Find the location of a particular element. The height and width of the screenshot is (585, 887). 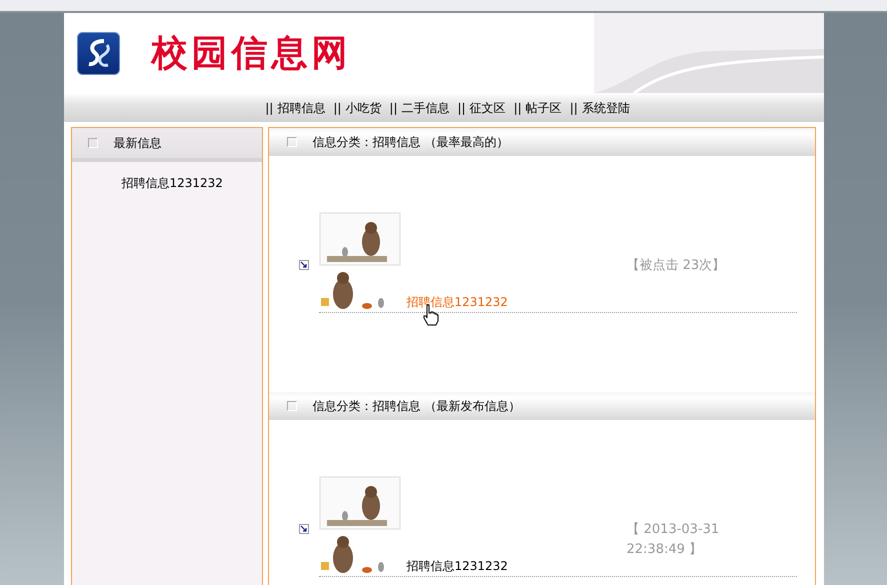

sidebar-title: 最新信息 is located at coordinates (138, 143).